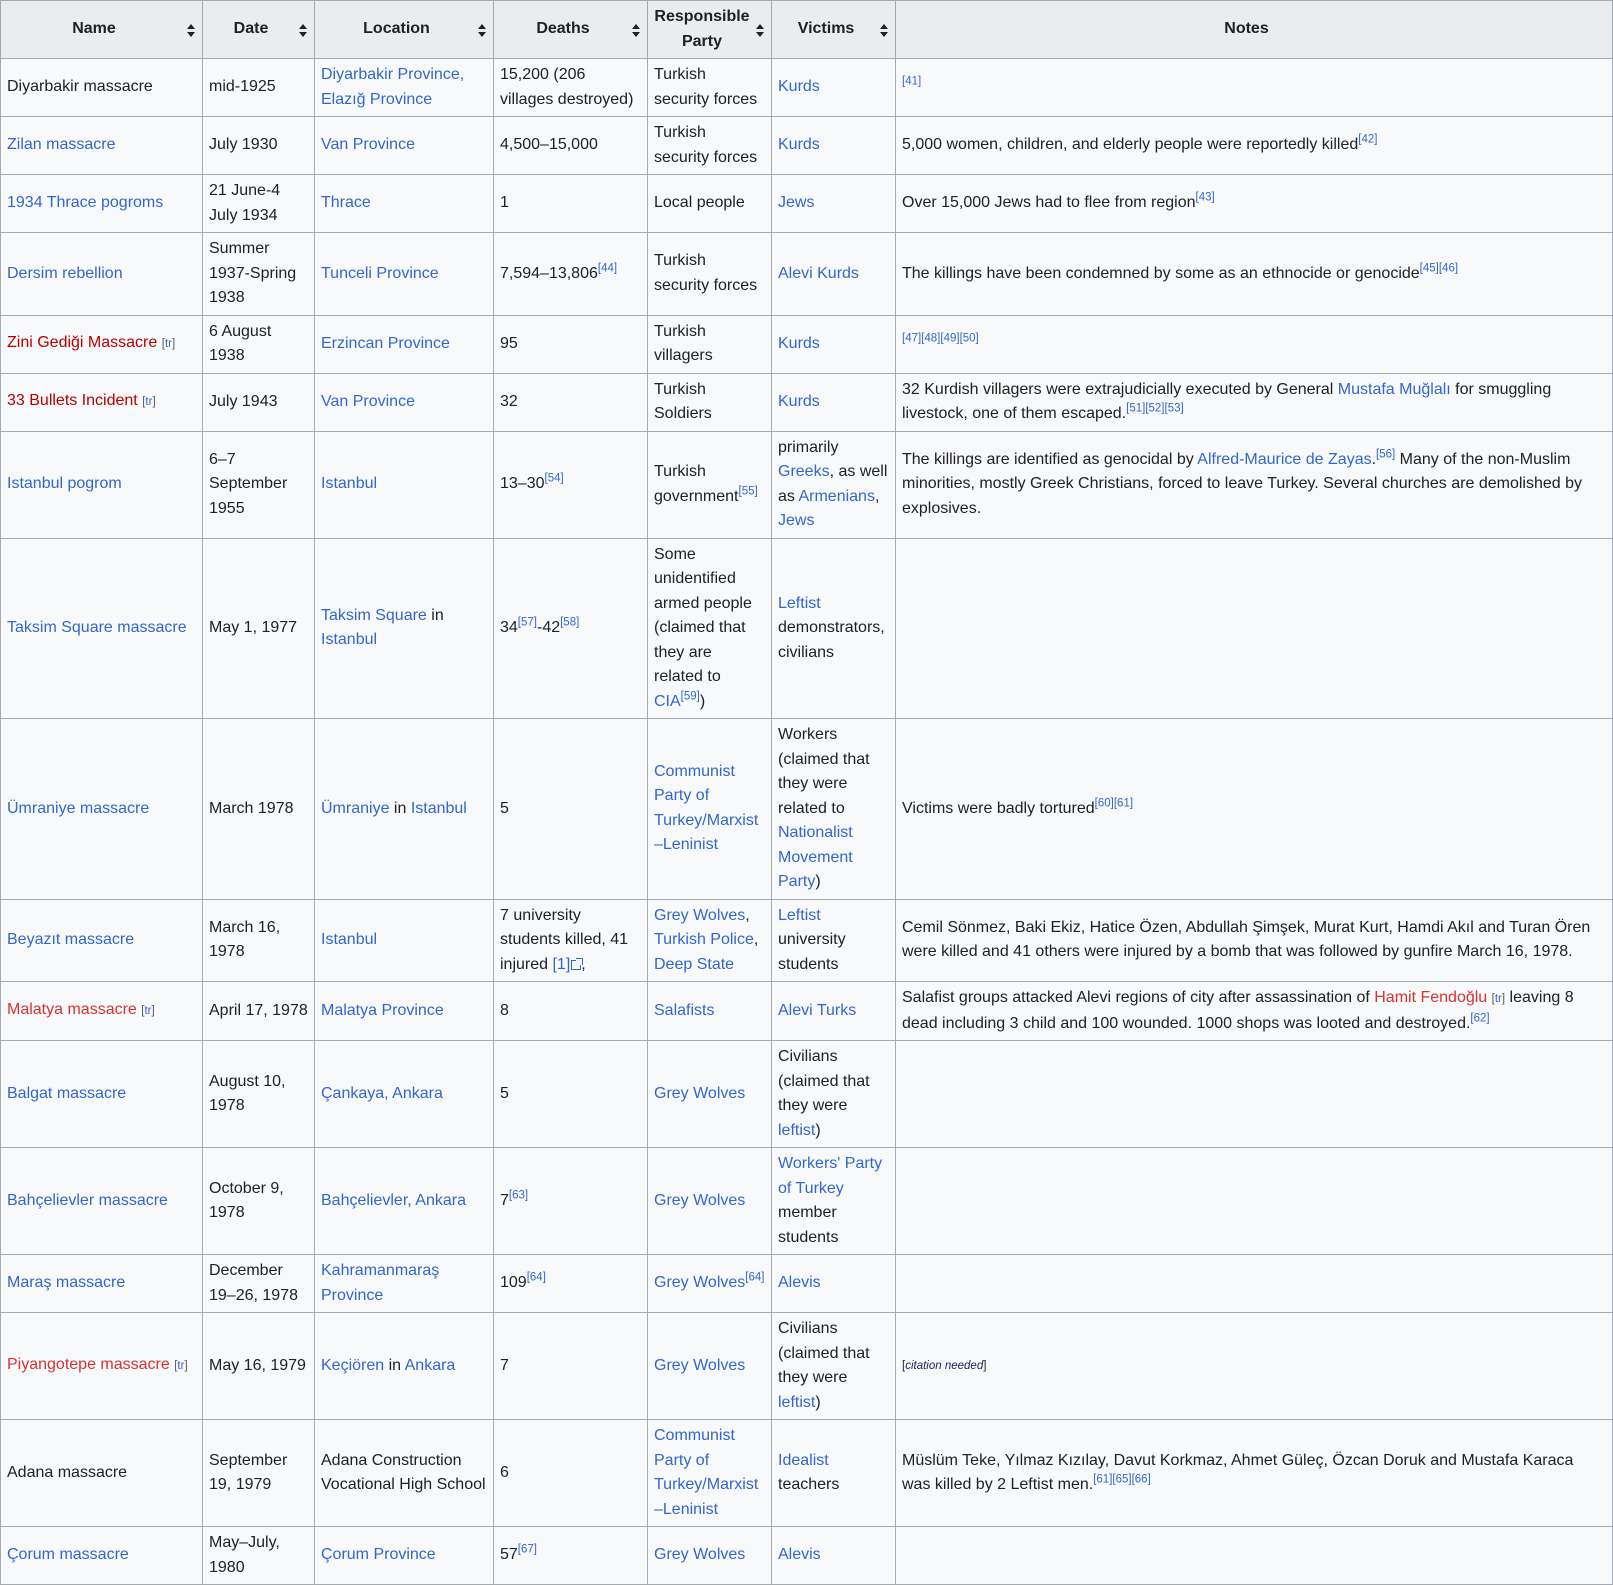 The width and height of the screenshot is (1613, 1585). Describe the element at coordinates (930, 338) in the screenshot. I see `citation-link: [48]` at that location.